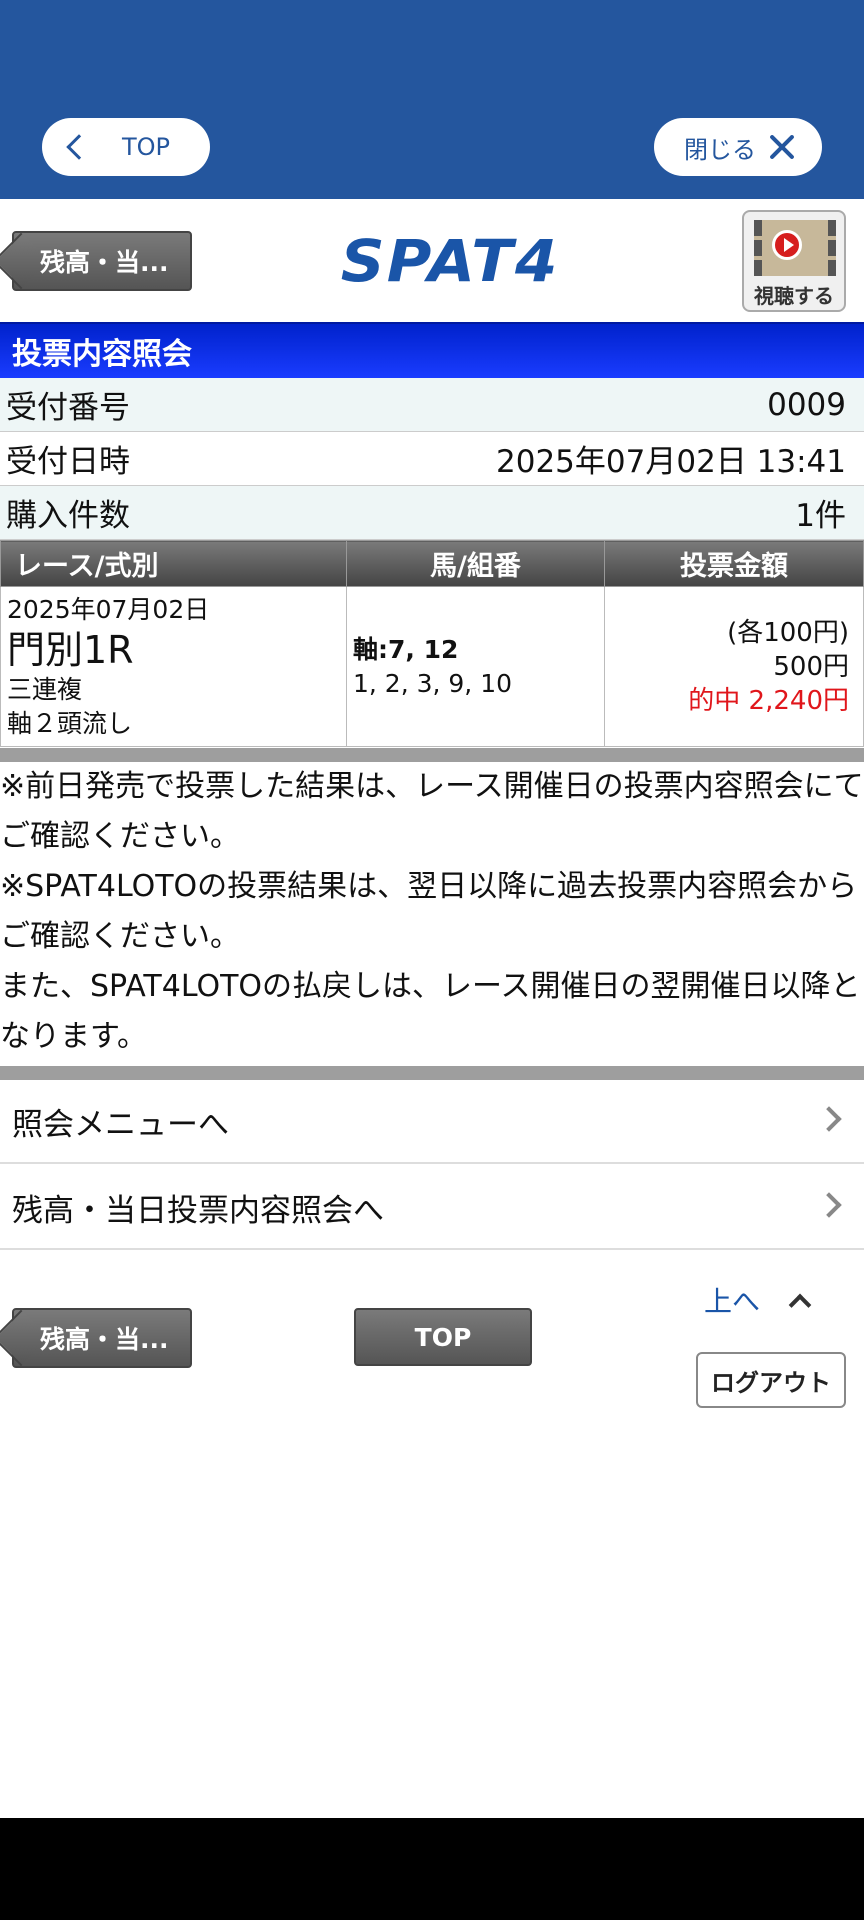 This screenshot has height=1920, width=864. What do you see at coordinates (432, 513) in the screenshot?
I see `purchase-count-row: 購入件数 1件` at bounding box center [432, 513].